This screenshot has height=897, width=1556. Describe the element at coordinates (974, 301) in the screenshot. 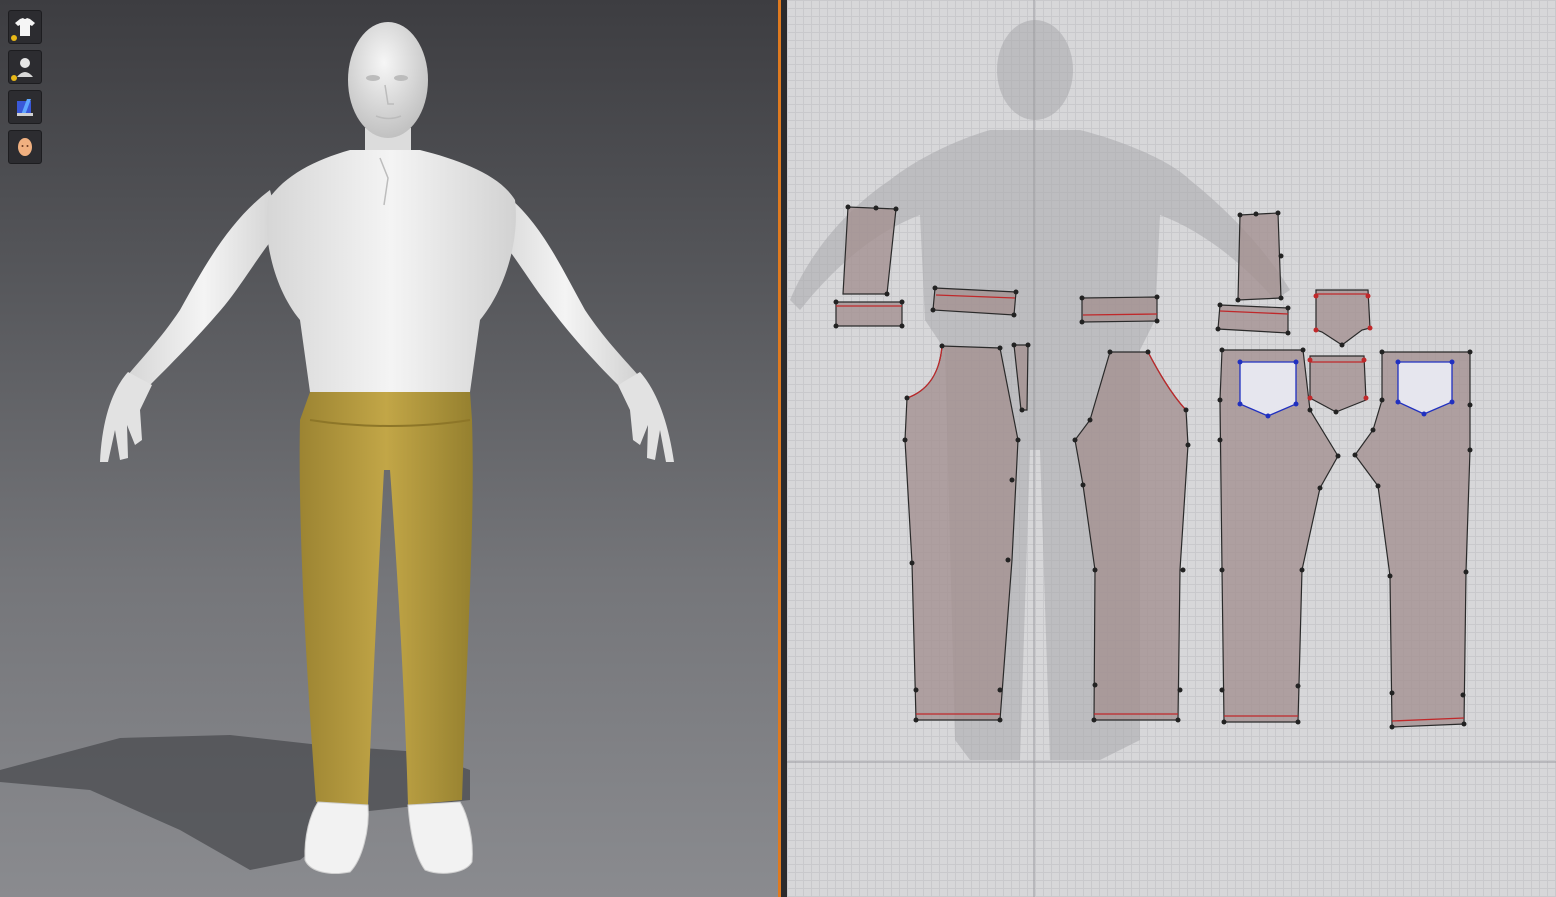

I see `piece-waistband-b` at that location.